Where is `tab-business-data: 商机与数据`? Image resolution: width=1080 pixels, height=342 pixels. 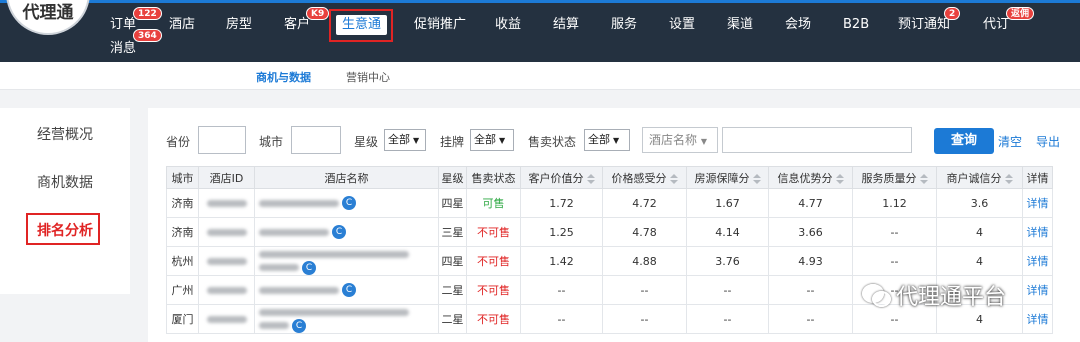 tab-business-data: 商机与数据 is located at coordinates (283, 77).